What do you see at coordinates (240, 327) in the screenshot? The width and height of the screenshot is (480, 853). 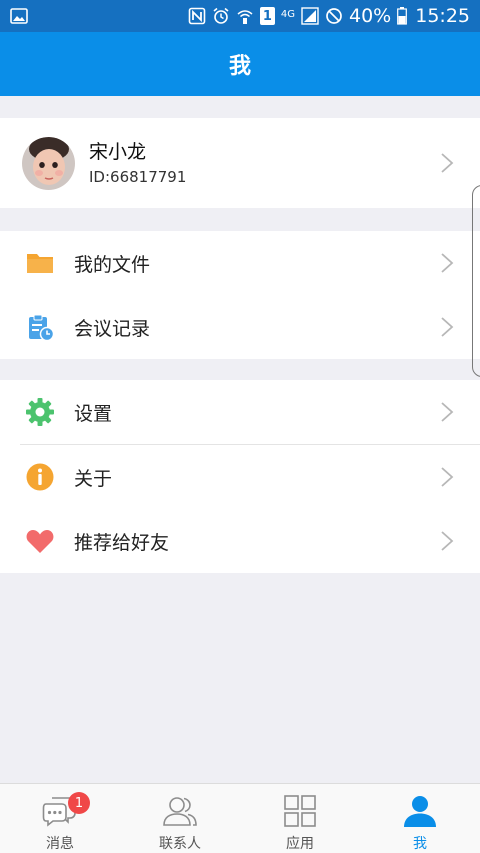 I see `menu-item-meeting-records: 会议记录` at bounding box center [240, 327].